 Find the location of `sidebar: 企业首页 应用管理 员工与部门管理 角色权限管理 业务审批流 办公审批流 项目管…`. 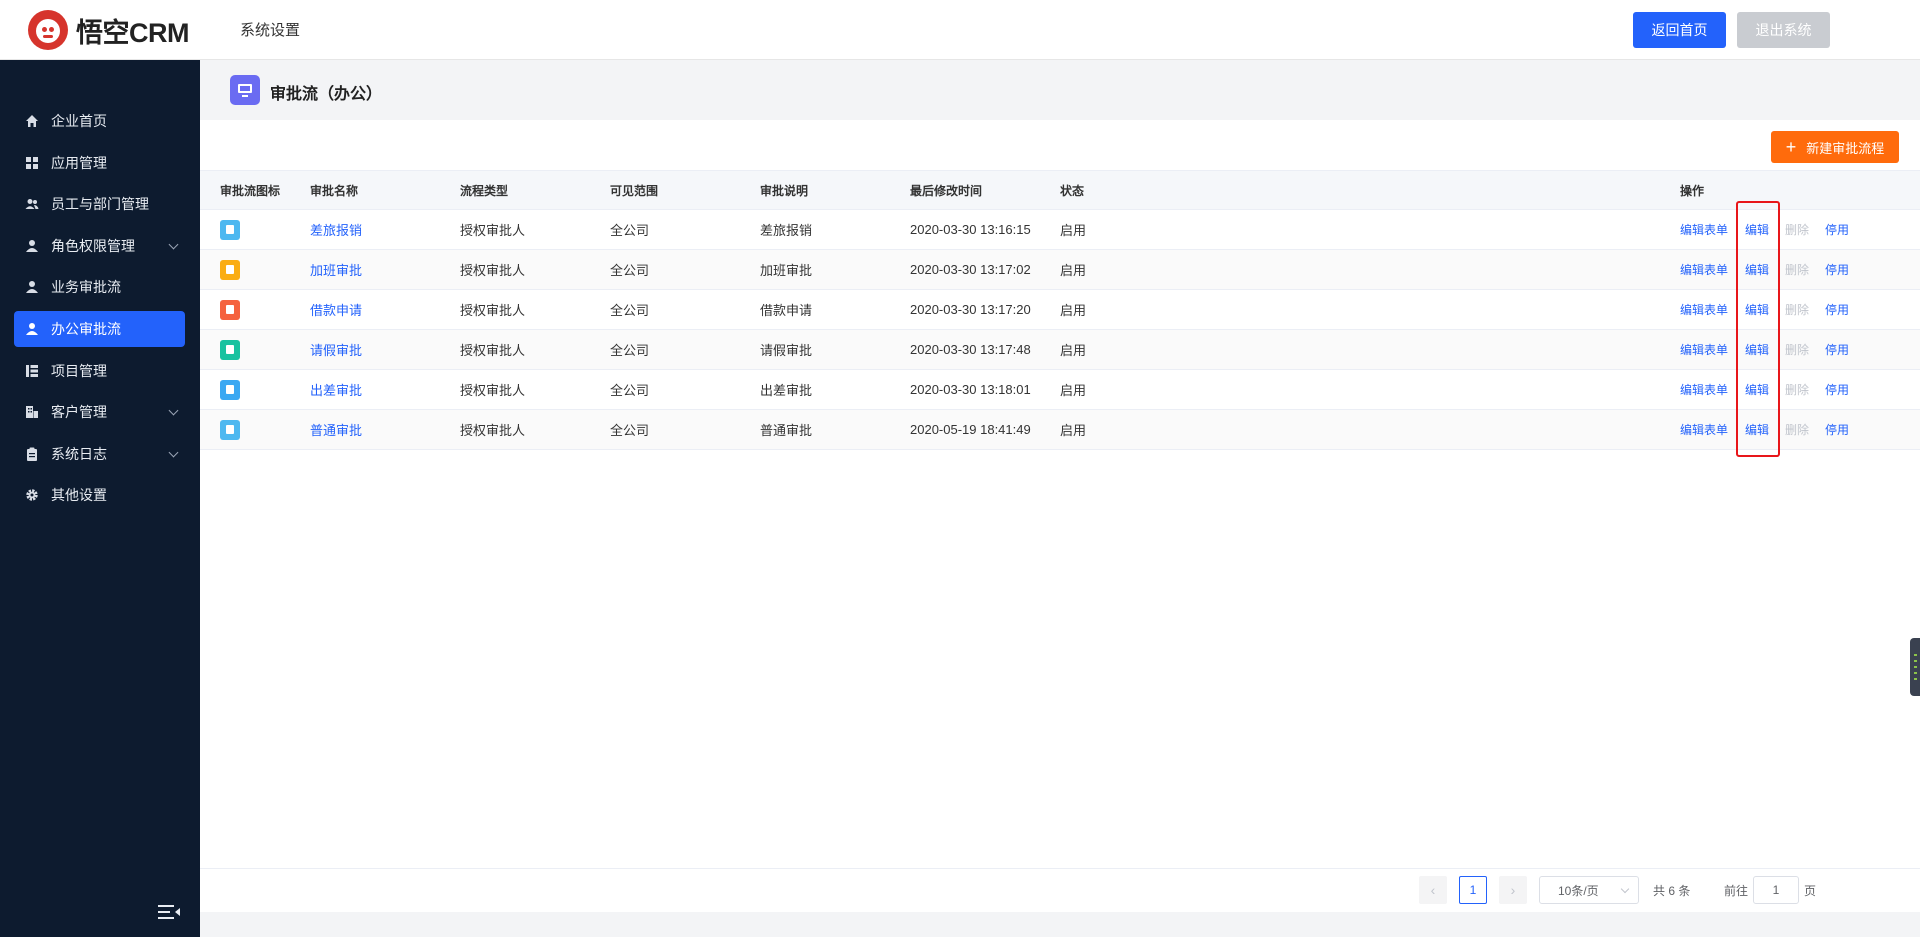

sidebar: 企业首页 应用管理 员工与部门管理 角色权限管理 业务审批流 办公审批流 项目管… is located at coordinates (100, 498).